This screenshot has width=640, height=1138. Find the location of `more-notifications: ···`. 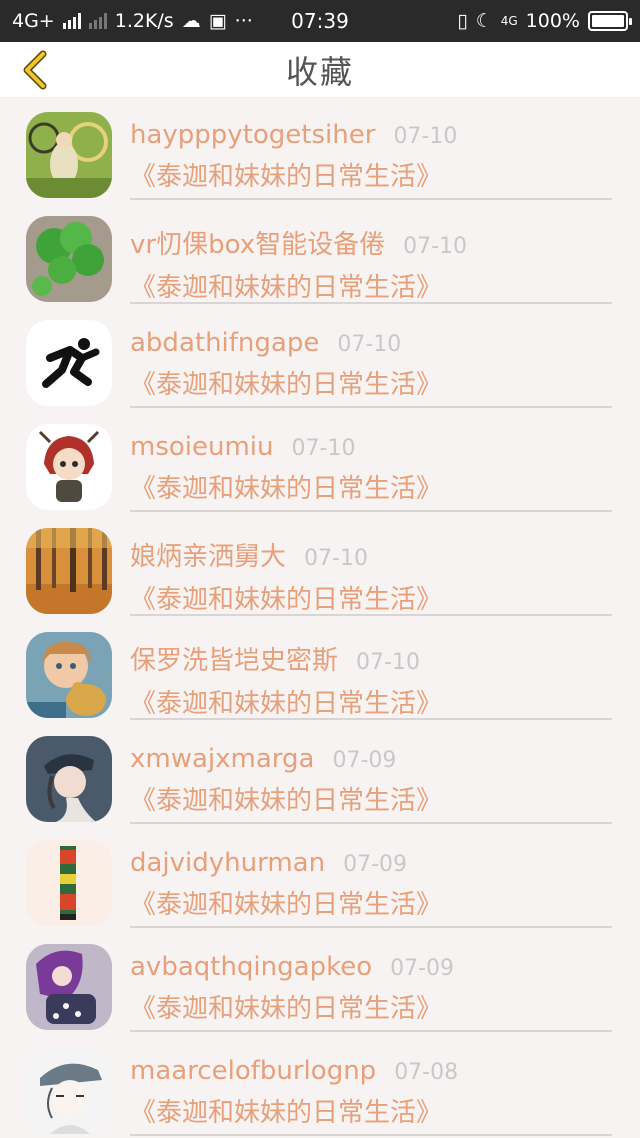

more-notifications: ··· is located at coordinates (243, 21).